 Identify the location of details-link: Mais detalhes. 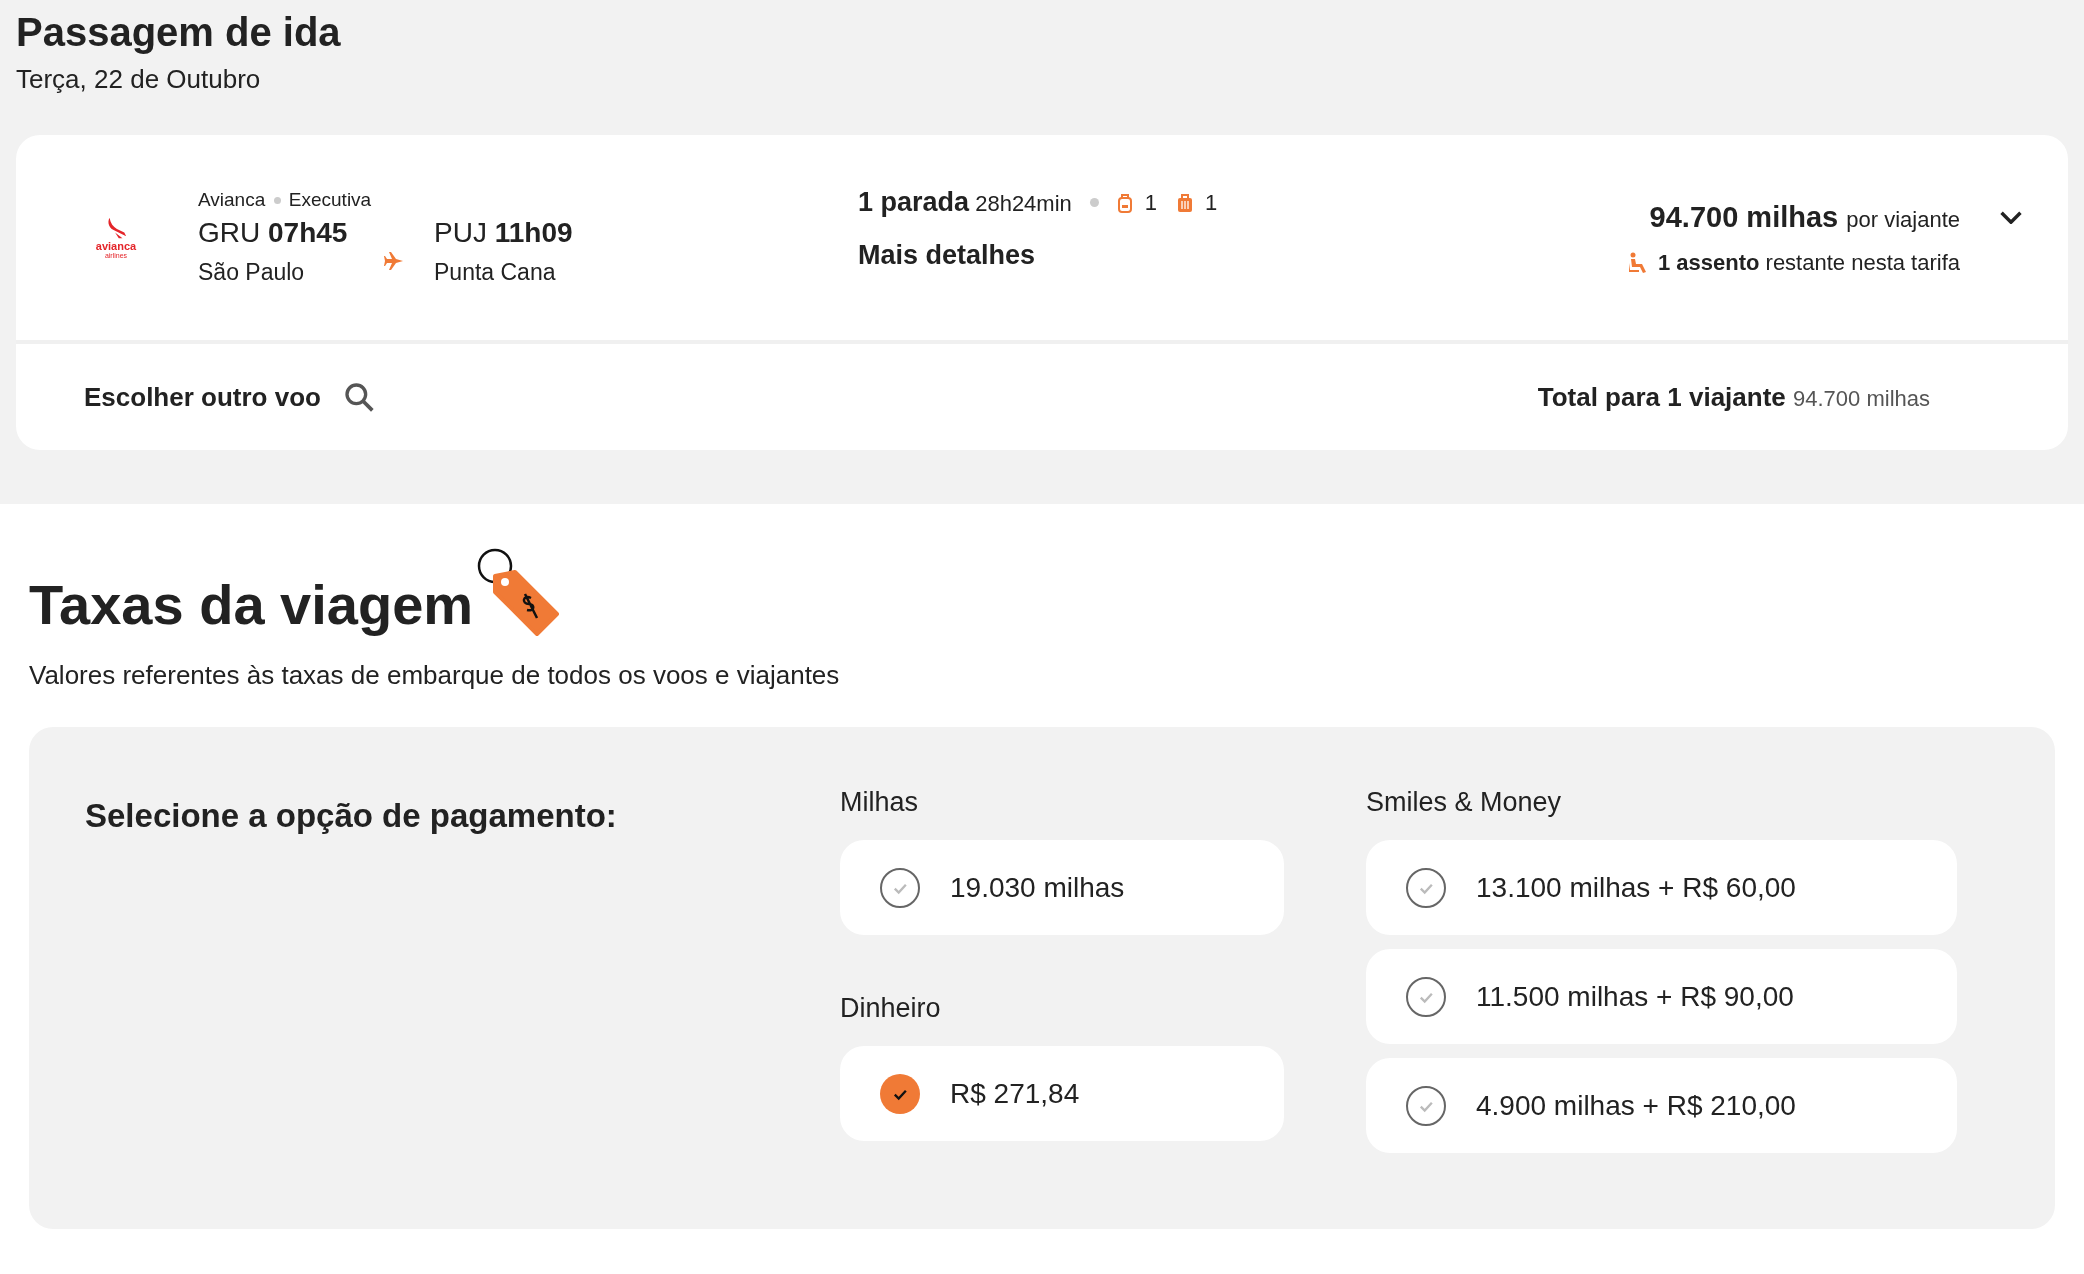
(947, 255).